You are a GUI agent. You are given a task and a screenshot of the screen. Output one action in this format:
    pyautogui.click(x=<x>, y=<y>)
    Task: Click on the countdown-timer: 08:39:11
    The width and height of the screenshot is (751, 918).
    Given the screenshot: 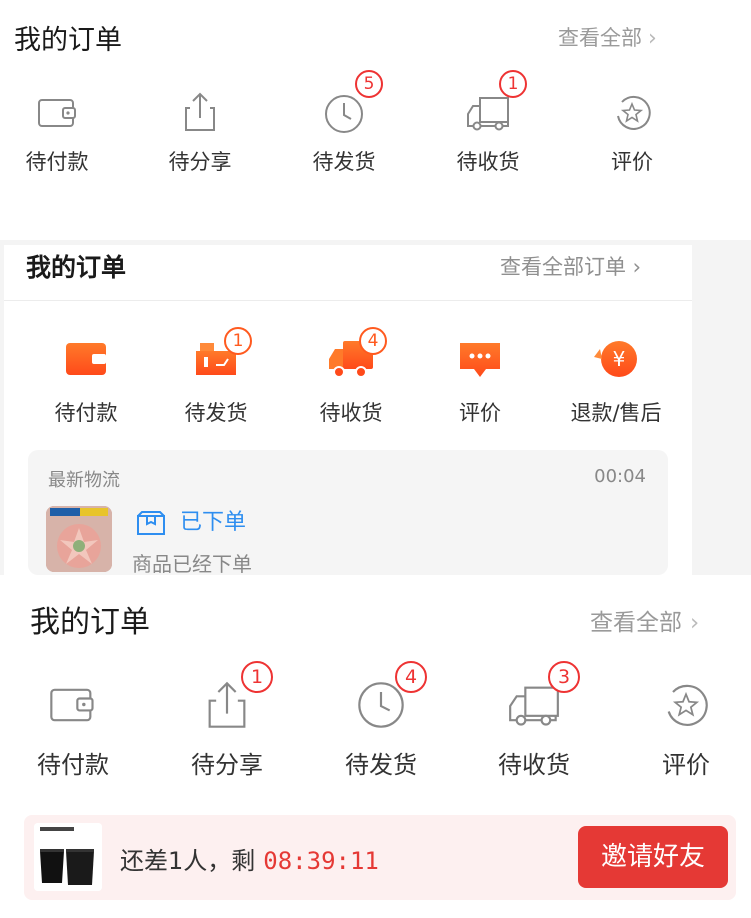 What is the action you would take?
    pyautogui.click(x=321, y=861)
    